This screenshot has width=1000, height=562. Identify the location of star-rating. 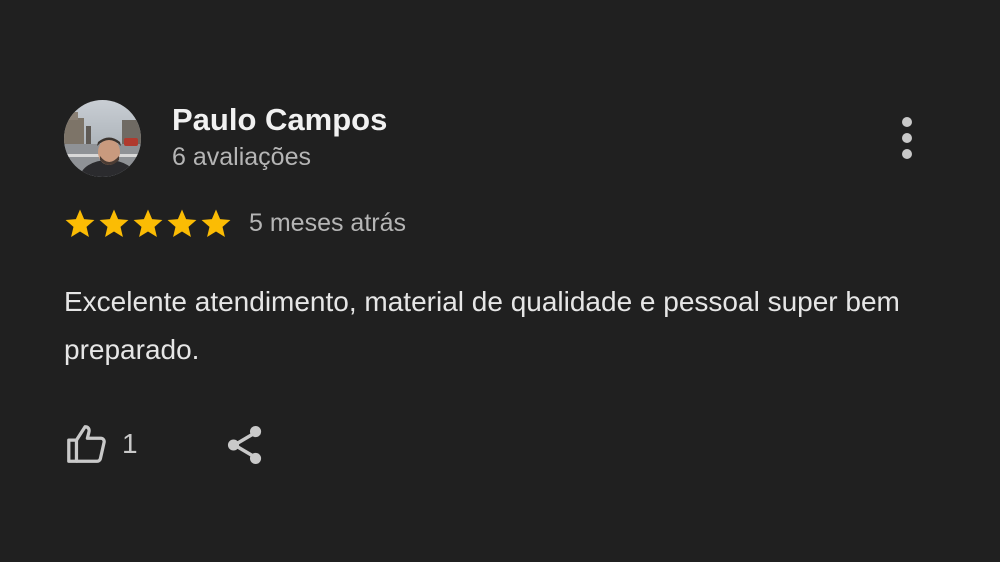
(148, 224).